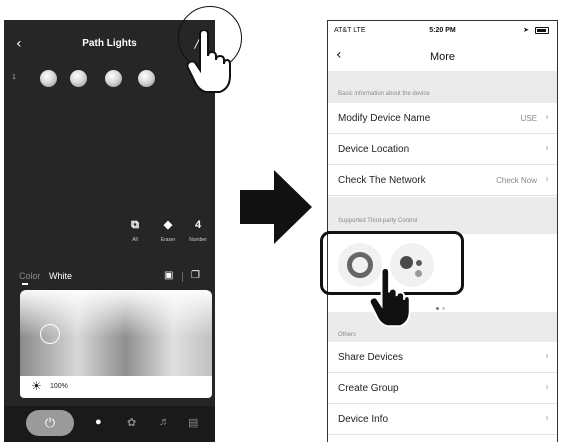 This screenshot has width=577, height=442. I want to click on scene-icon: ▣, so click(168, 275).